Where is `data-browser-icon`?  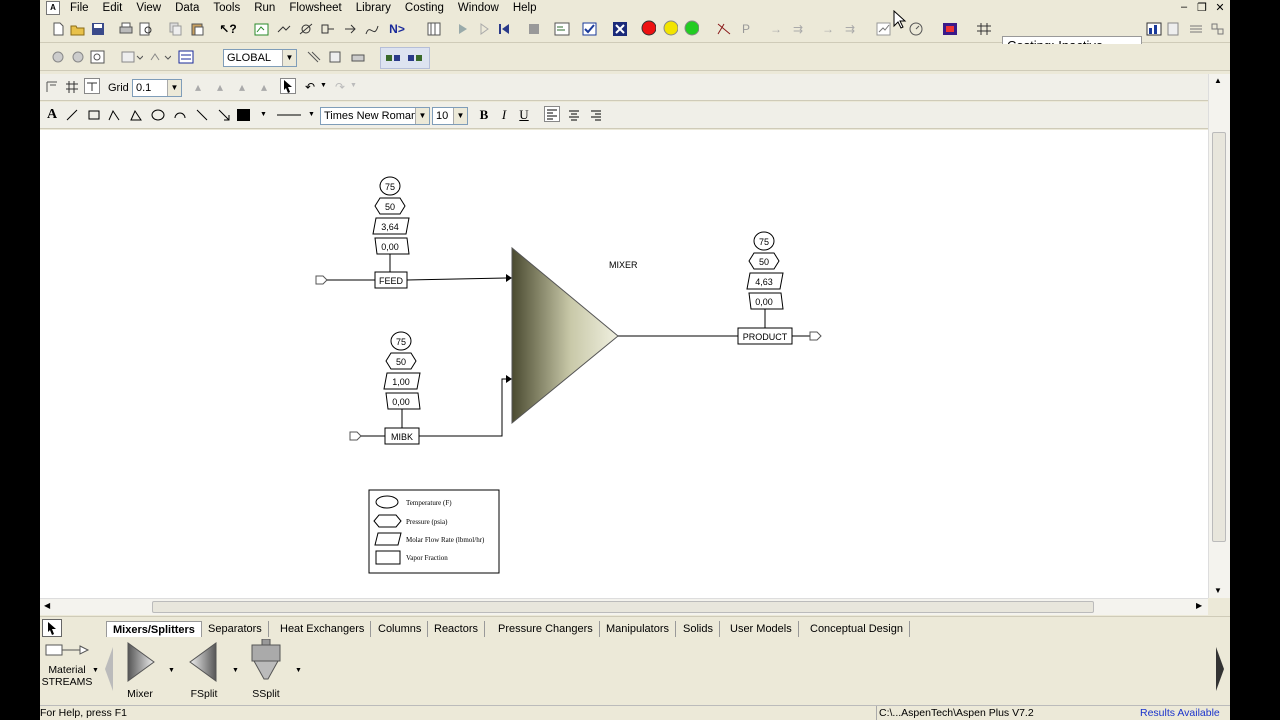 data-browser-icon is located at coordinates (262, 29).